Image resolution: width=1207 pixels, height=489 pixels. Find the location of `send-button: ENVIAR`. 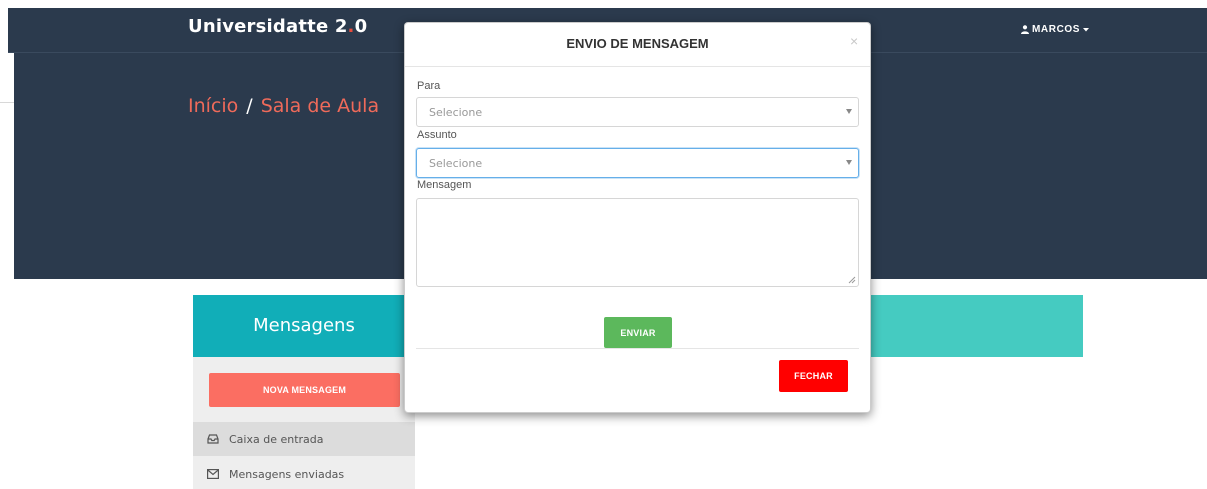

send-button: ENVIAR is located at coordinates (638, 332).